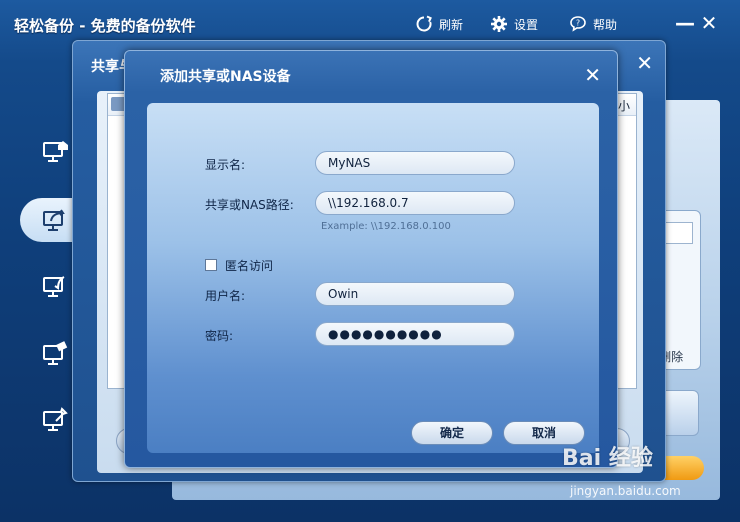 This screenshot has width=740, height=522. I want to click on baidu-logo: Bai 经验, so click(607, 458).